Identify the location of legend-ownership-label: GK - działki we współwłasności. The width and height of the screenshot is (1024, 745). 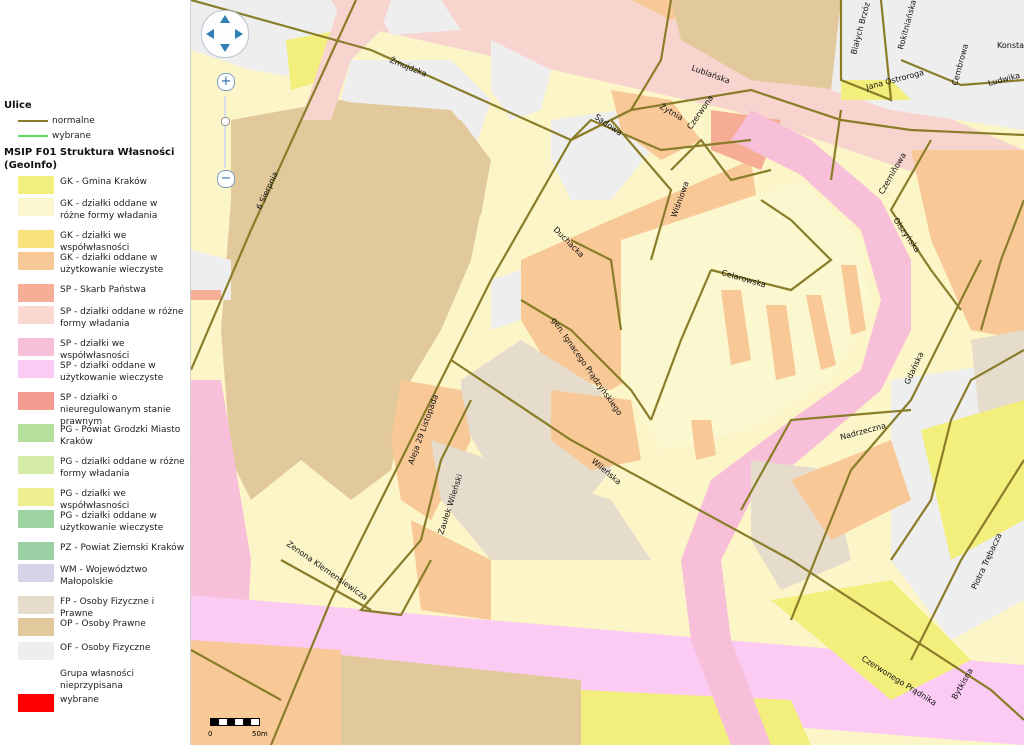
(95, 242).